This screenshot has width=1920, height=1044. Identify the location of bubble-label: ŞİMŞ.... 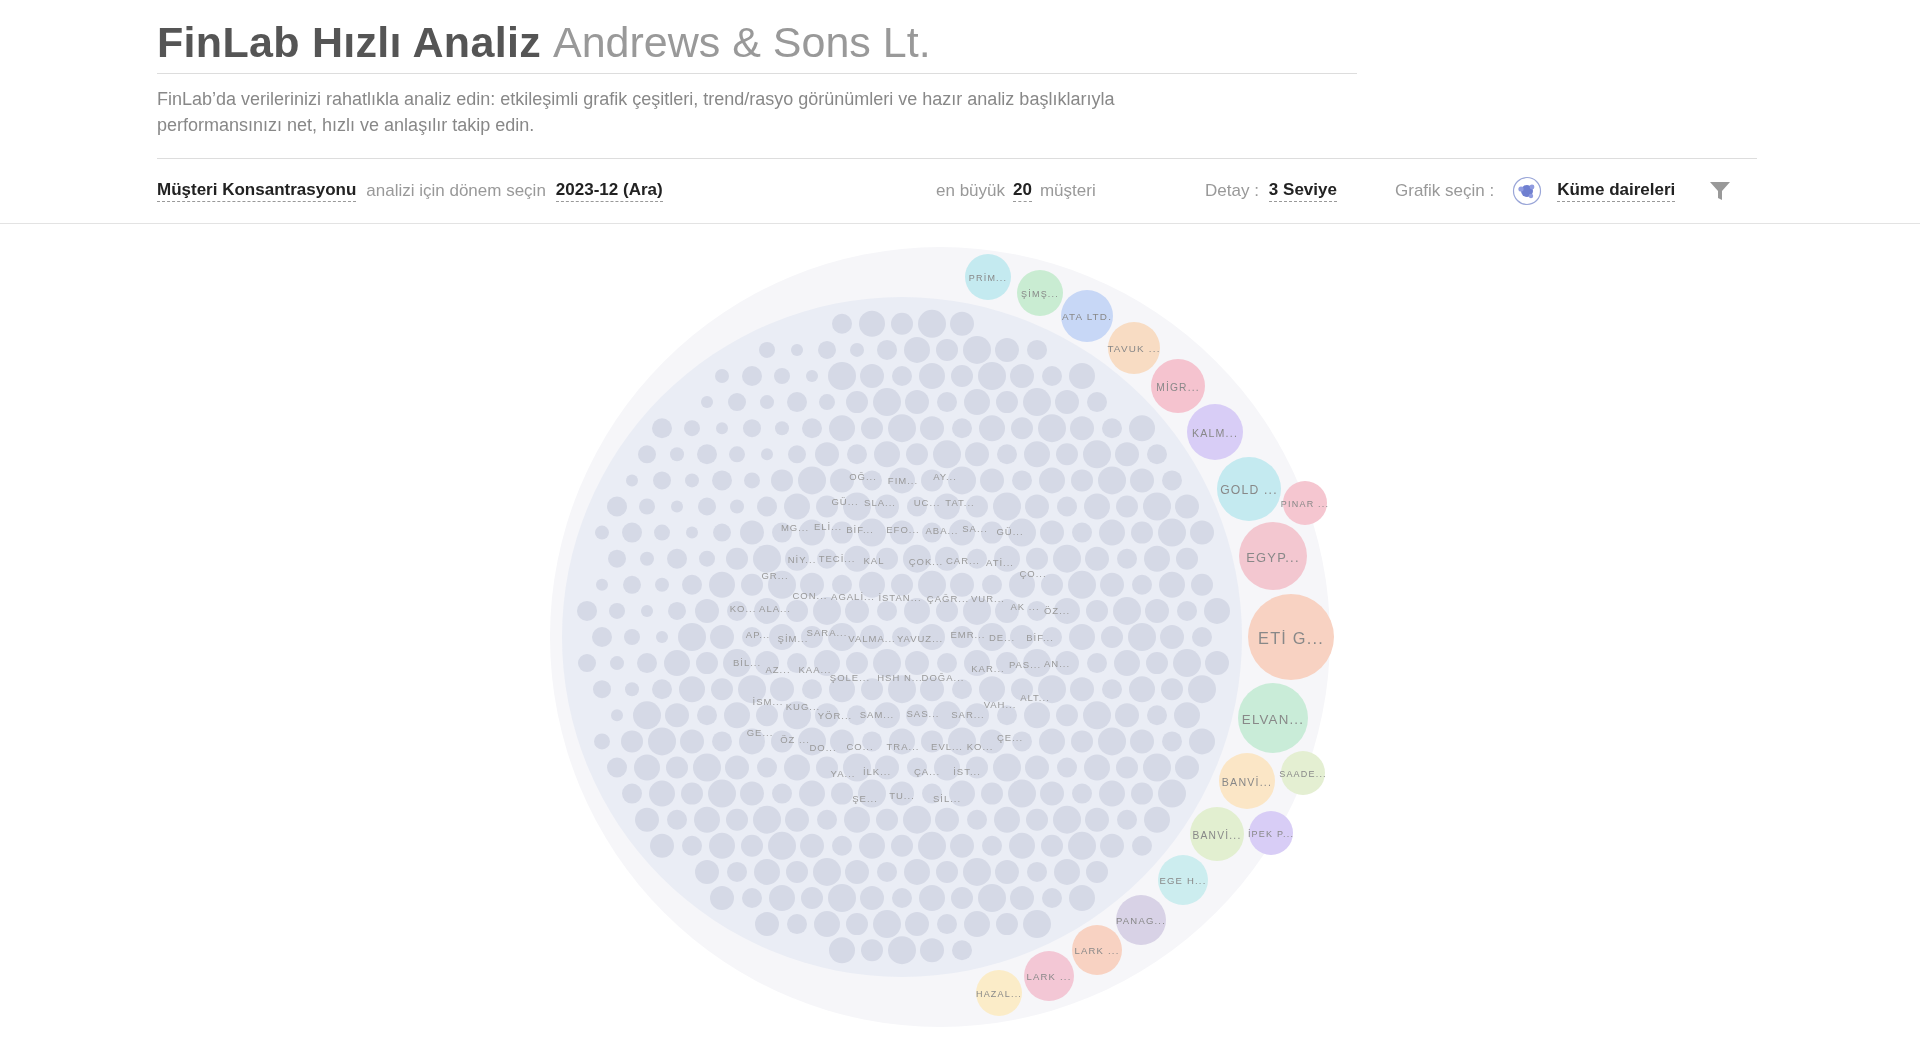
(1040, 293).